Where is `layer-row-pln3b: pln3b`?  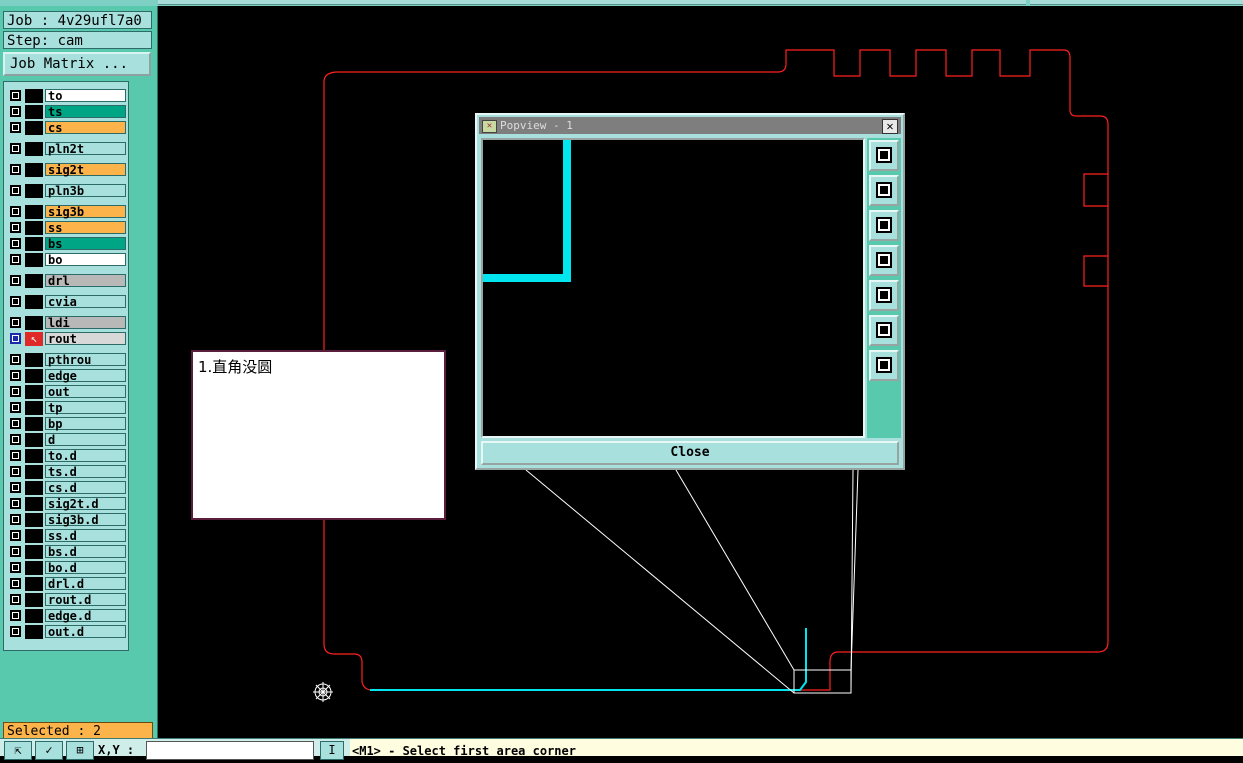
layer-row-pln3b: pln3b is located at coordinates (67, 191).